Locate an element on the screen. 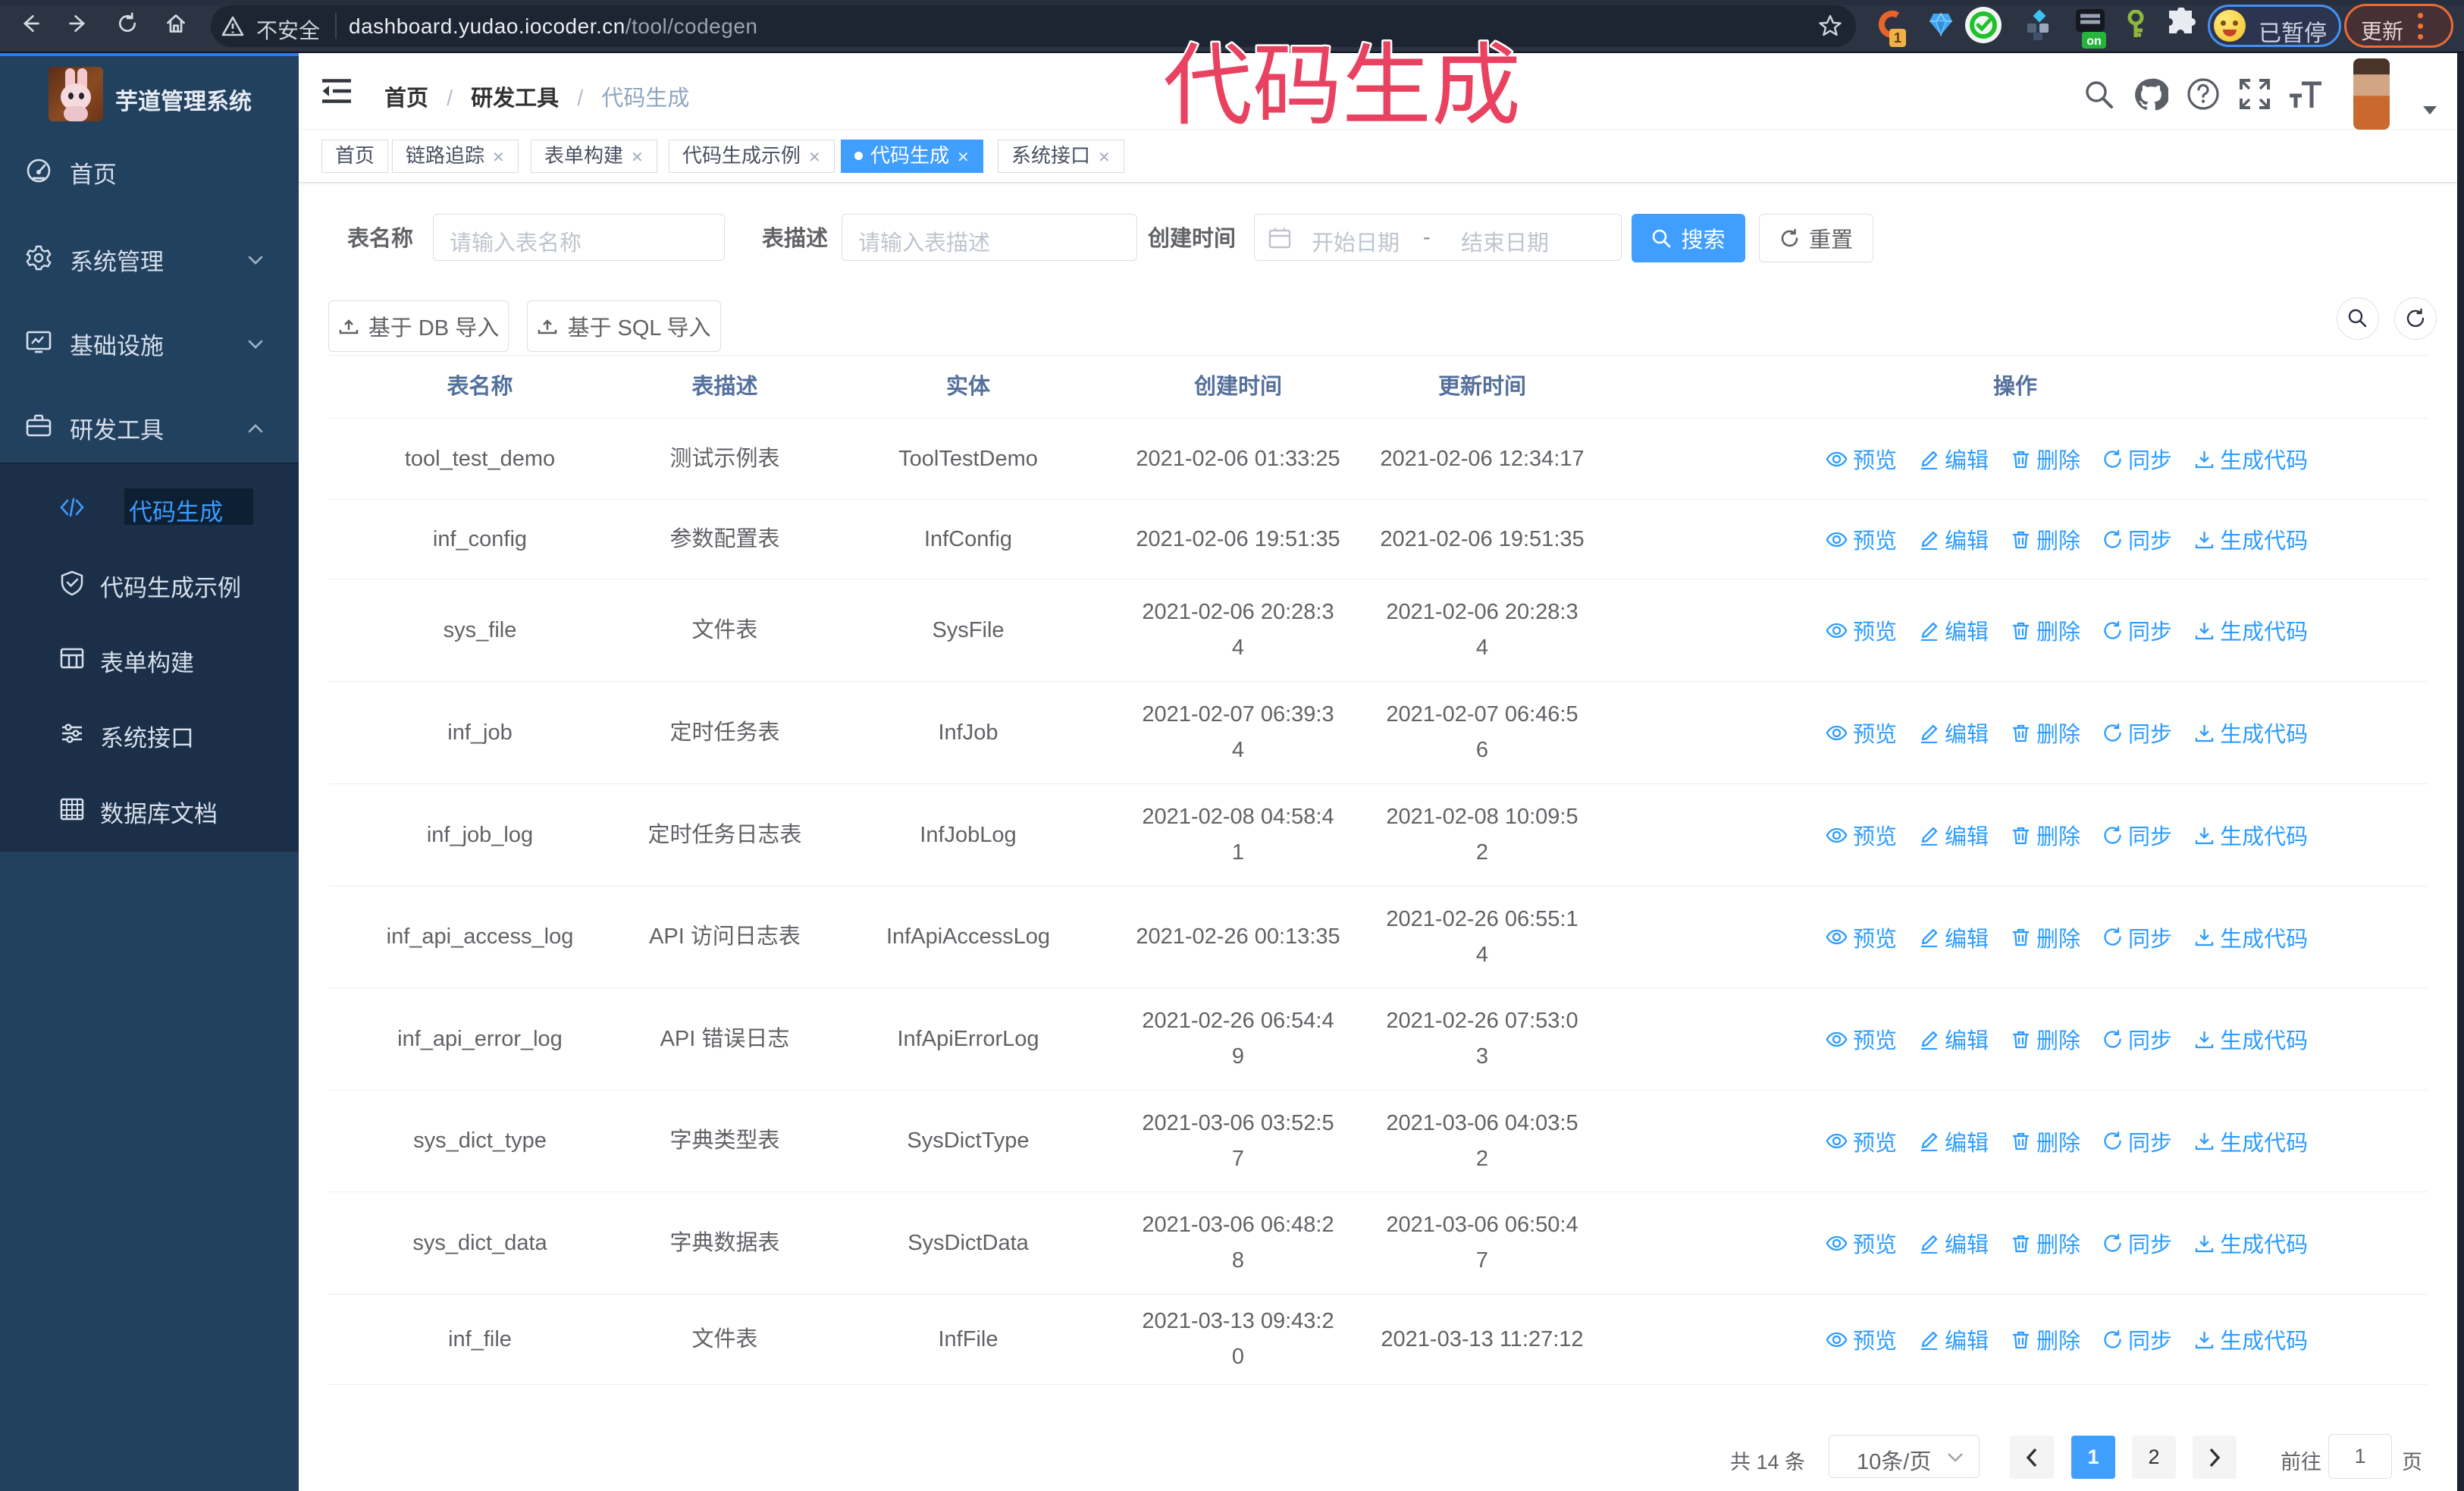 This screenshot has width=2464, height=1491. svg-text: 代码生成 is located at coordinates (1342, 86).